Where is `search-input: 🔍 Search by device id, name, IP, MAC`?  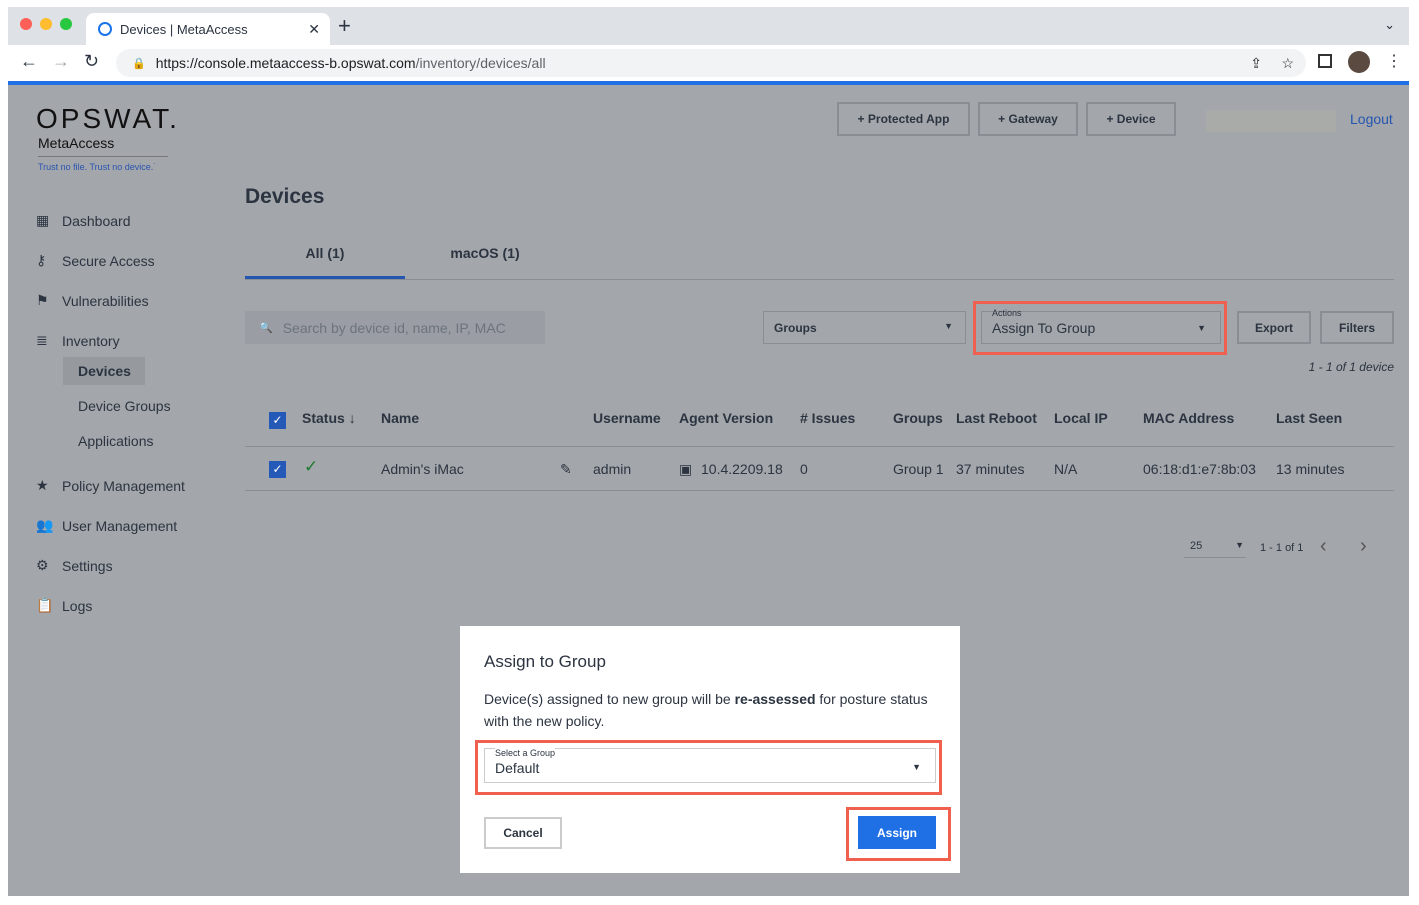
search-input: 🔍 Search by device id, name, IP, MAC is located at coordinates (395, 327).